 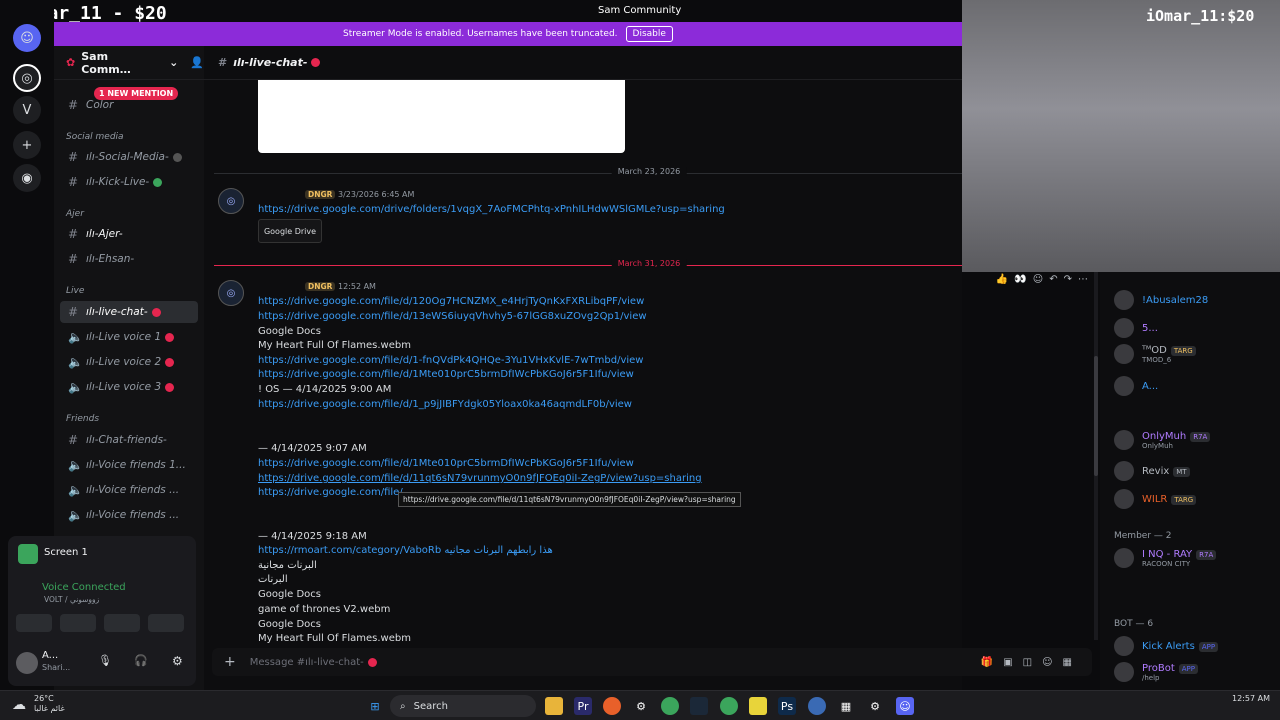 What do you see at coordinates (1166, 646) in the screenshot?
I see `member-row: Kick Alerts APP` at bounding box center [1166, 646].